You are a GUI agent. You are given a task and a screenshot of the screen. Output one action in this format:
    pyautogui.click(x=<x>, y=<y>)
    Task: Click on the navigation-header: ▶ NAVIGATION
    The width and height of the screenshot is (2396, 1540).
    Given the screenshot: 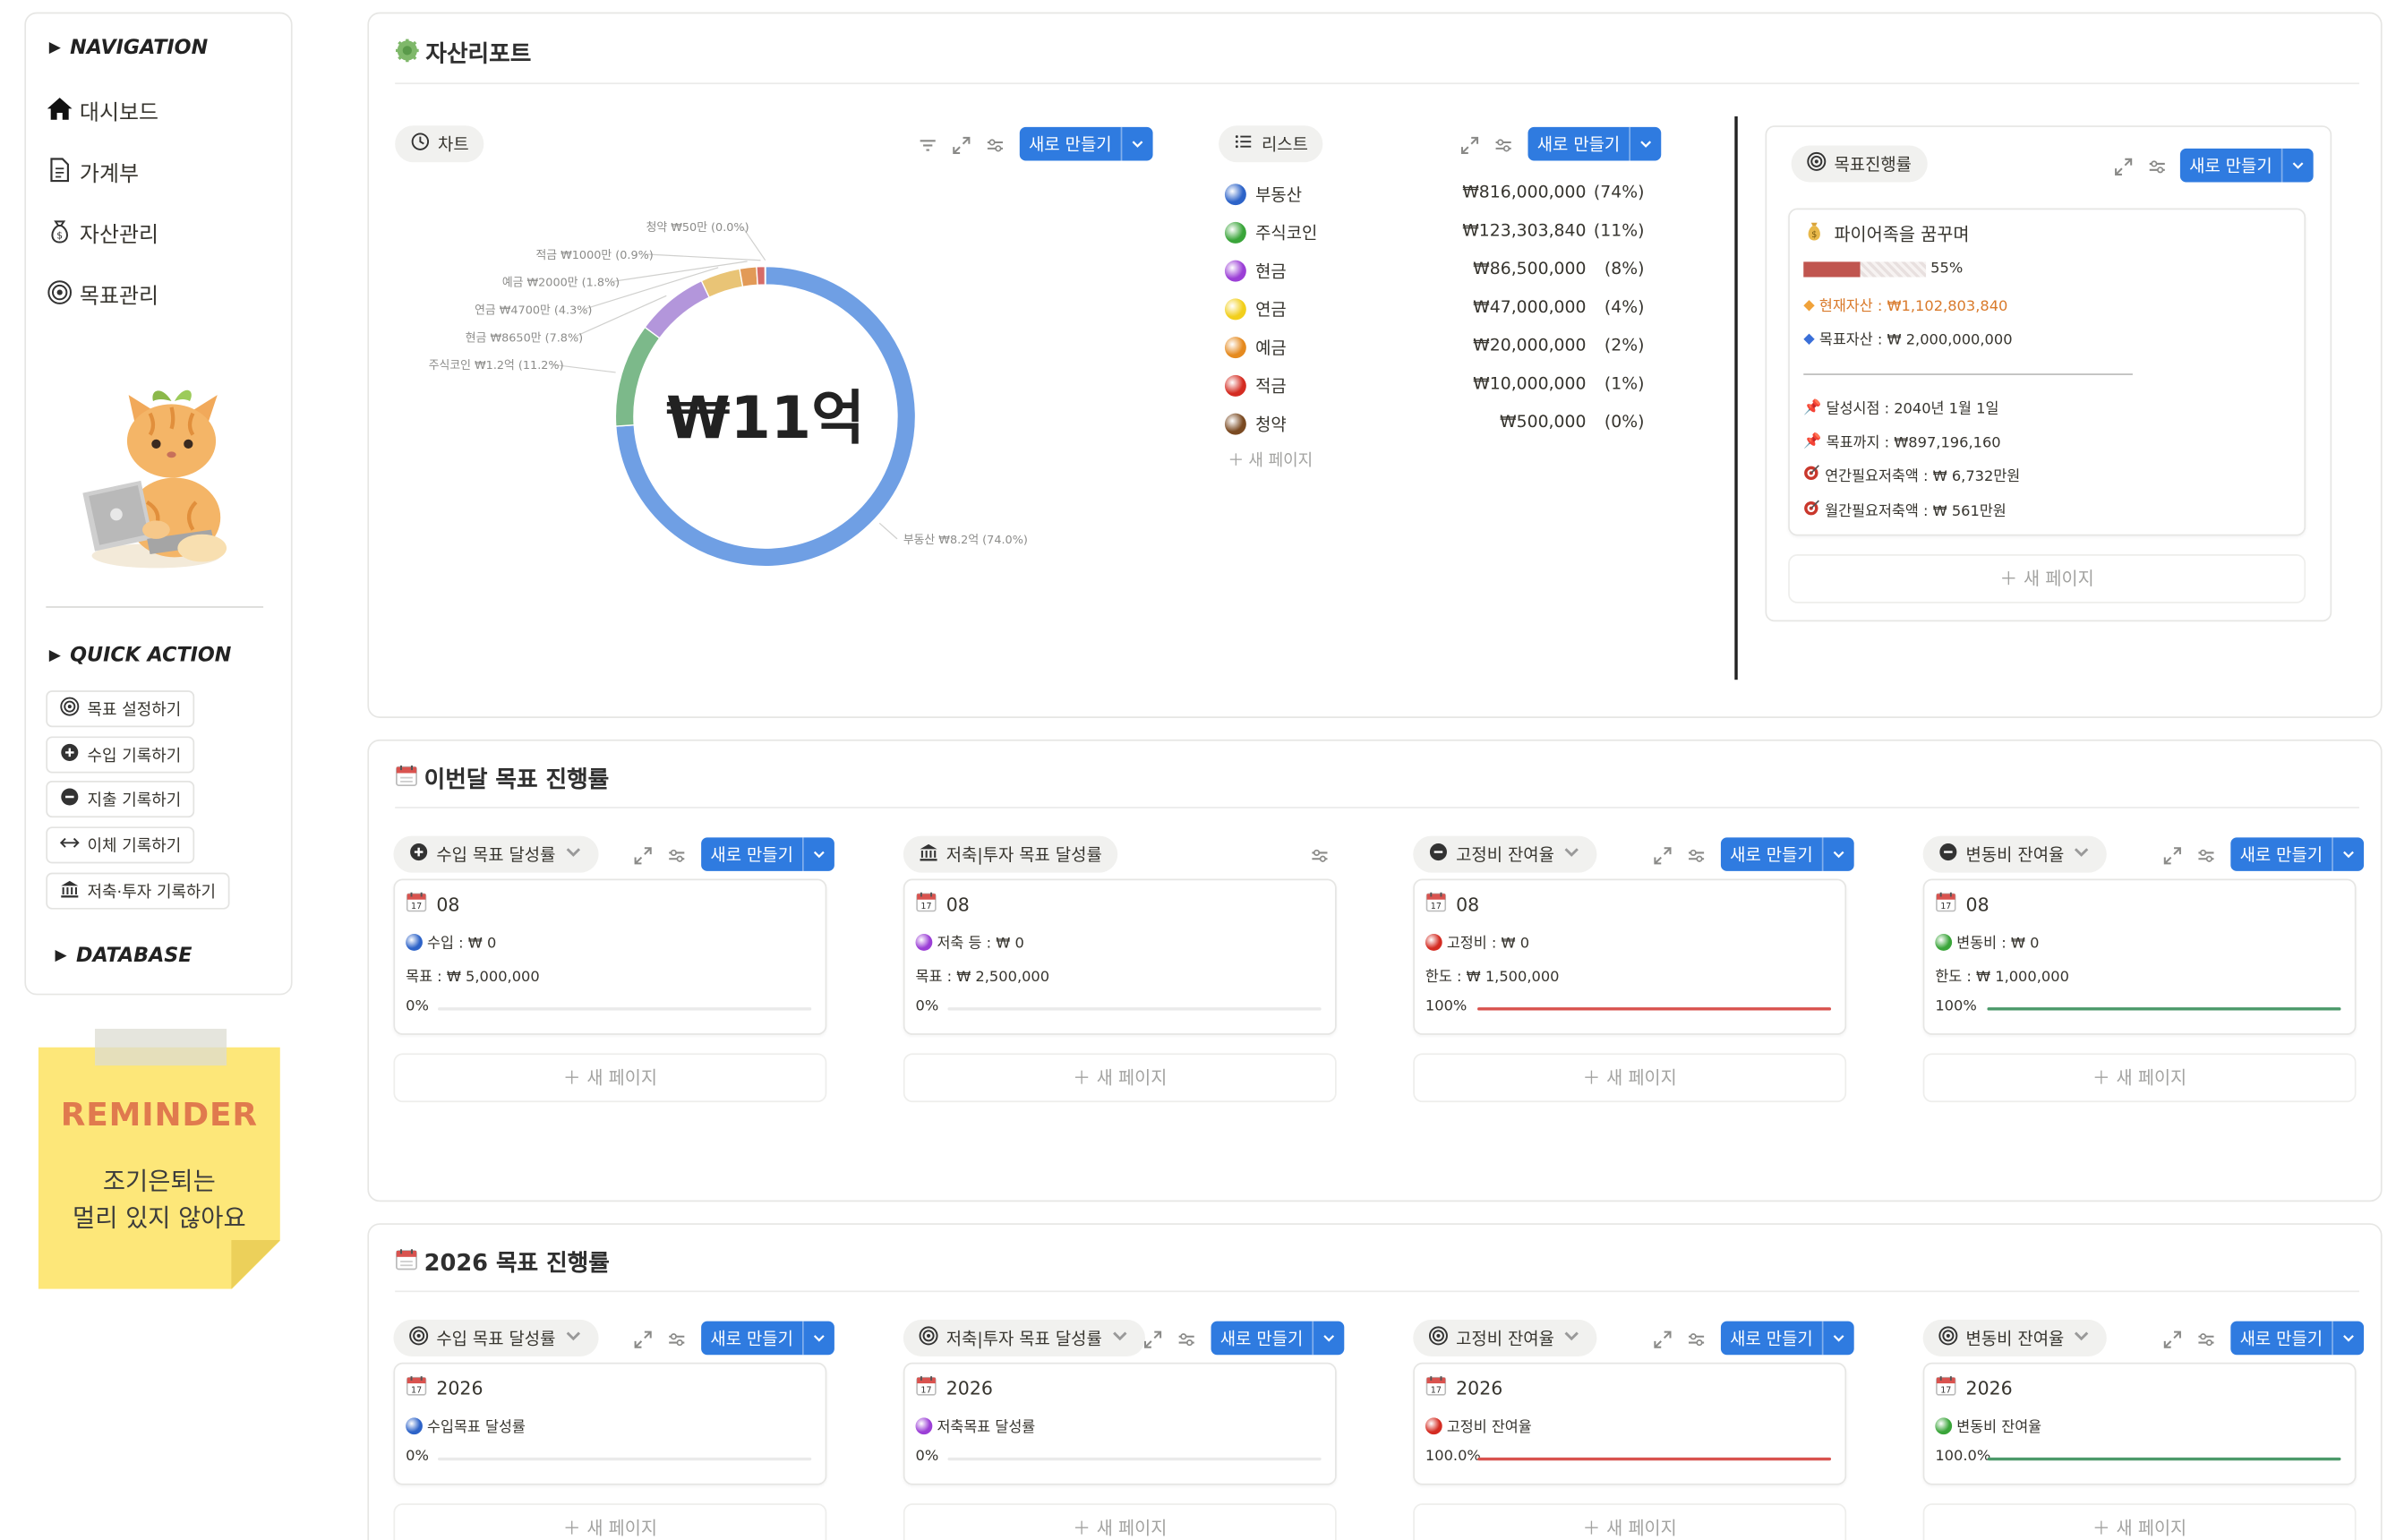 What is the action you would take?
    pyautogui.click(x=128, y=48)
    